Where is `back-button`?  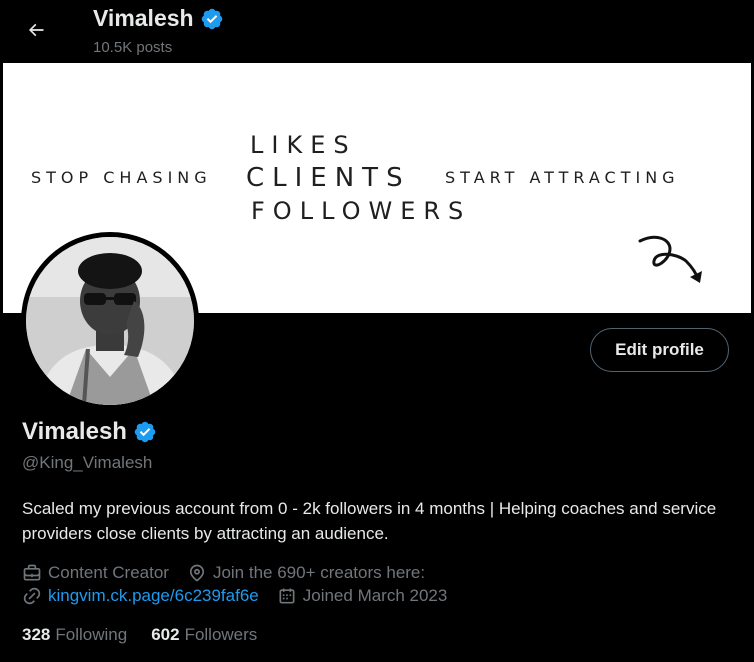
back-button is located at coordinates (36, 30).